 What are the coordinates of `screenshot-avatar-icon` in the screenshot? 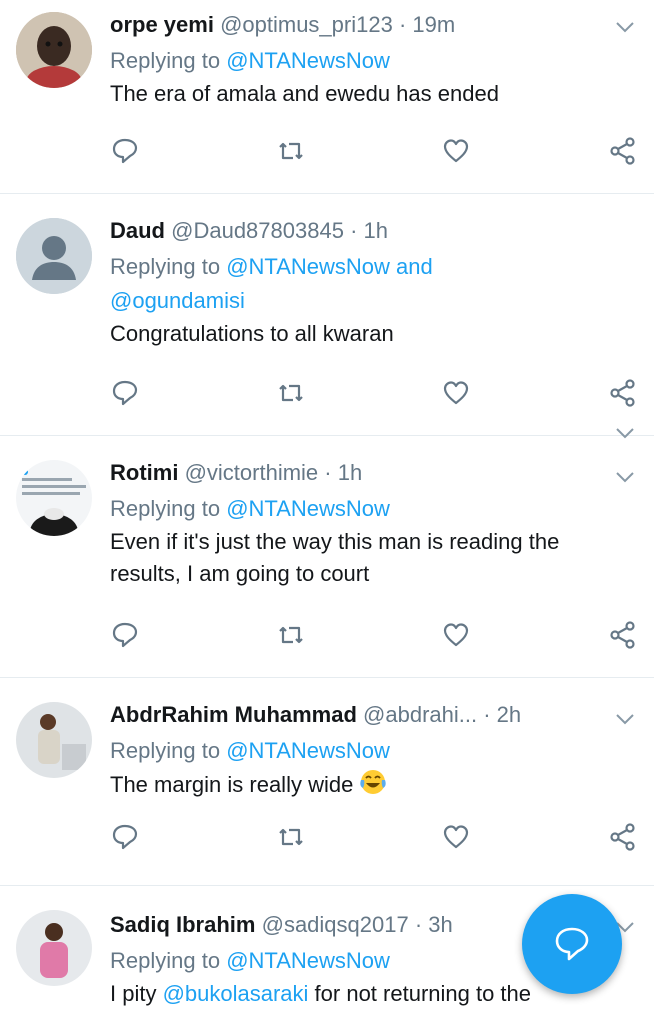 It's located at (54, 498).